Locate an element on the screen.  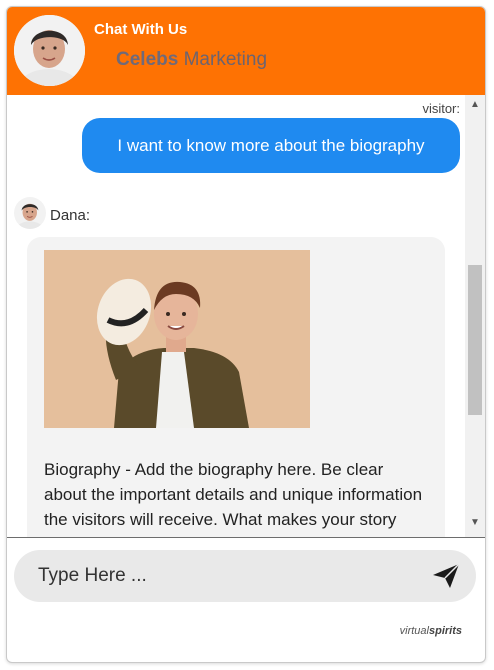
powered-by-footer: virtualspirits is located at coordinates (431, 631).